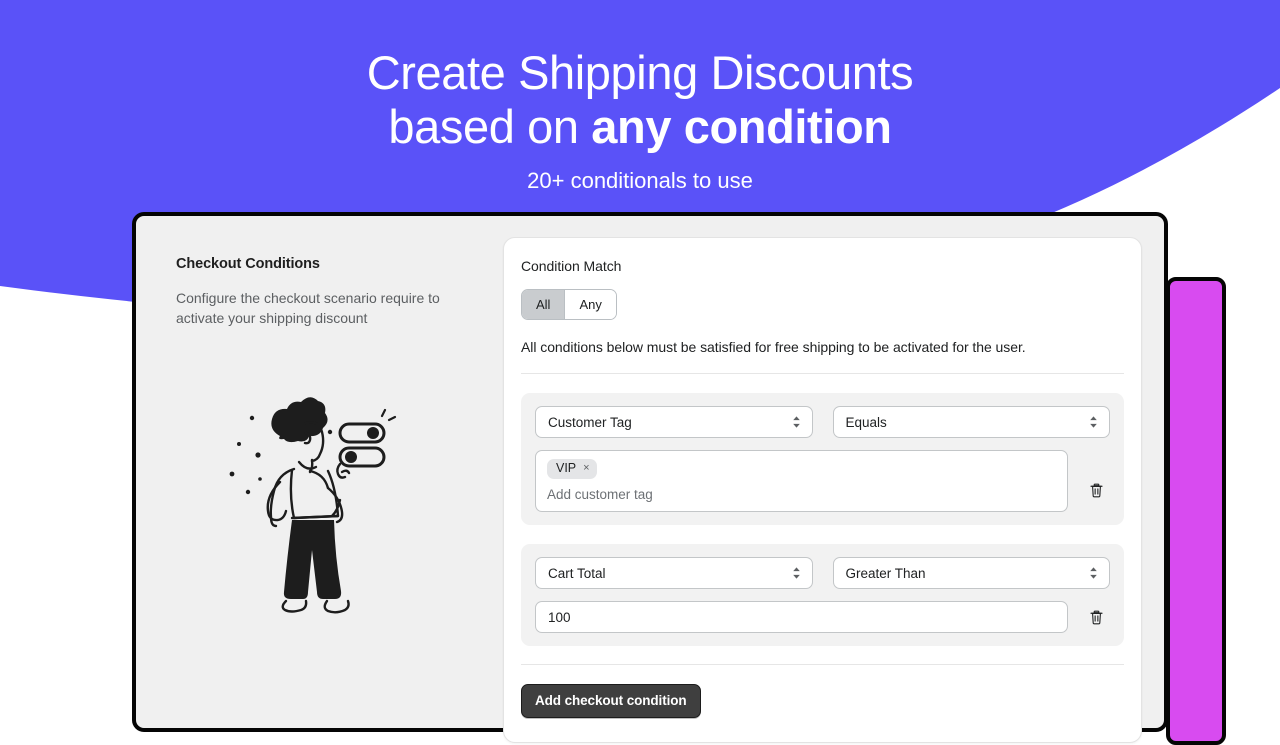 The image size is (1280, 745). Describe the element at coordinates (248, 264) in the screenshot. I see `page-title: Checkout Conditions` at that location.